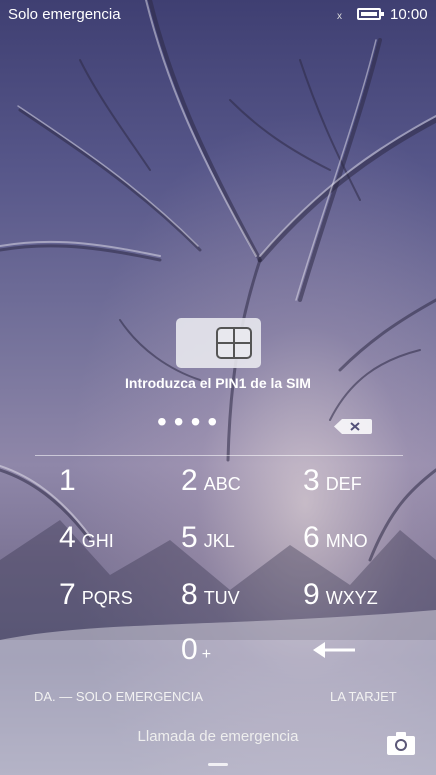 Image resolution: width=436 pixels, height=775 pixels. I want to click on key-8: 8 TUV, so click(210, 598).